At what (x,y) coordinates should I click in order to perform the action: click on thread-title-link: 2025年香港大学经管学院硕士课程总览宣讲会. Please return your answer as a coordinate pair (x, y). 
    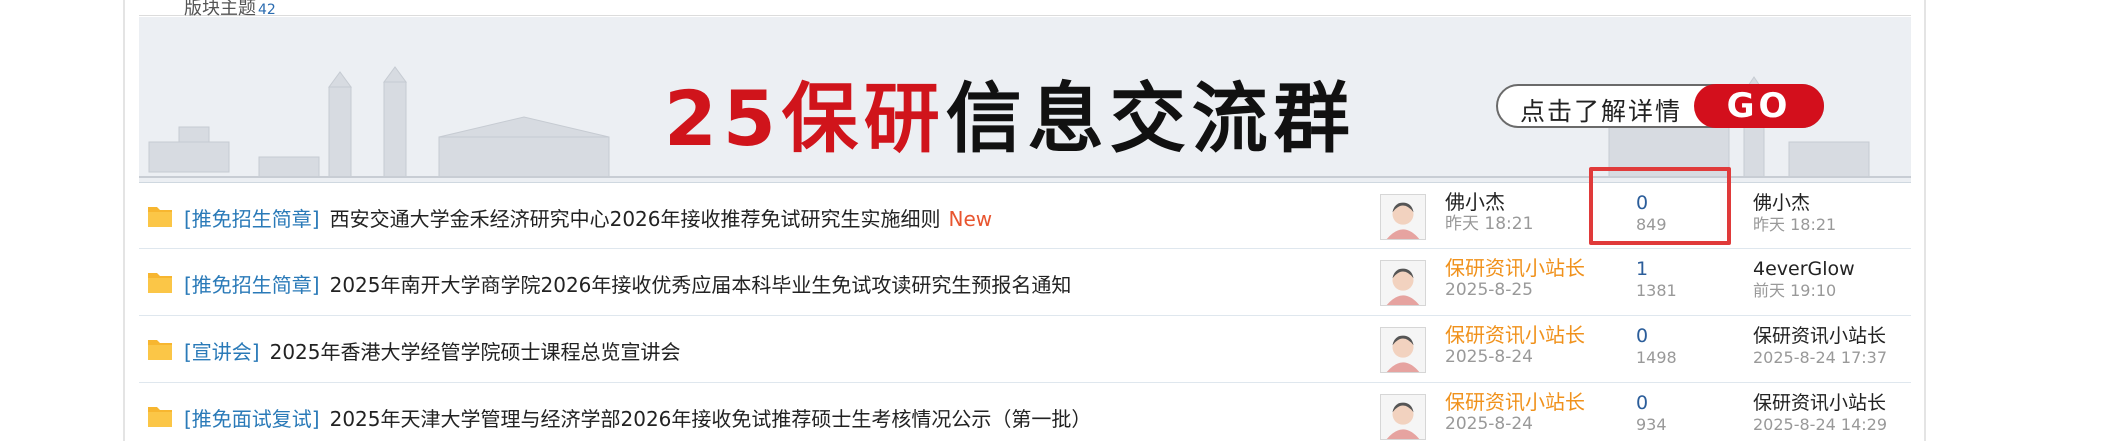
    Looking at the image, I should click on (475, 352).